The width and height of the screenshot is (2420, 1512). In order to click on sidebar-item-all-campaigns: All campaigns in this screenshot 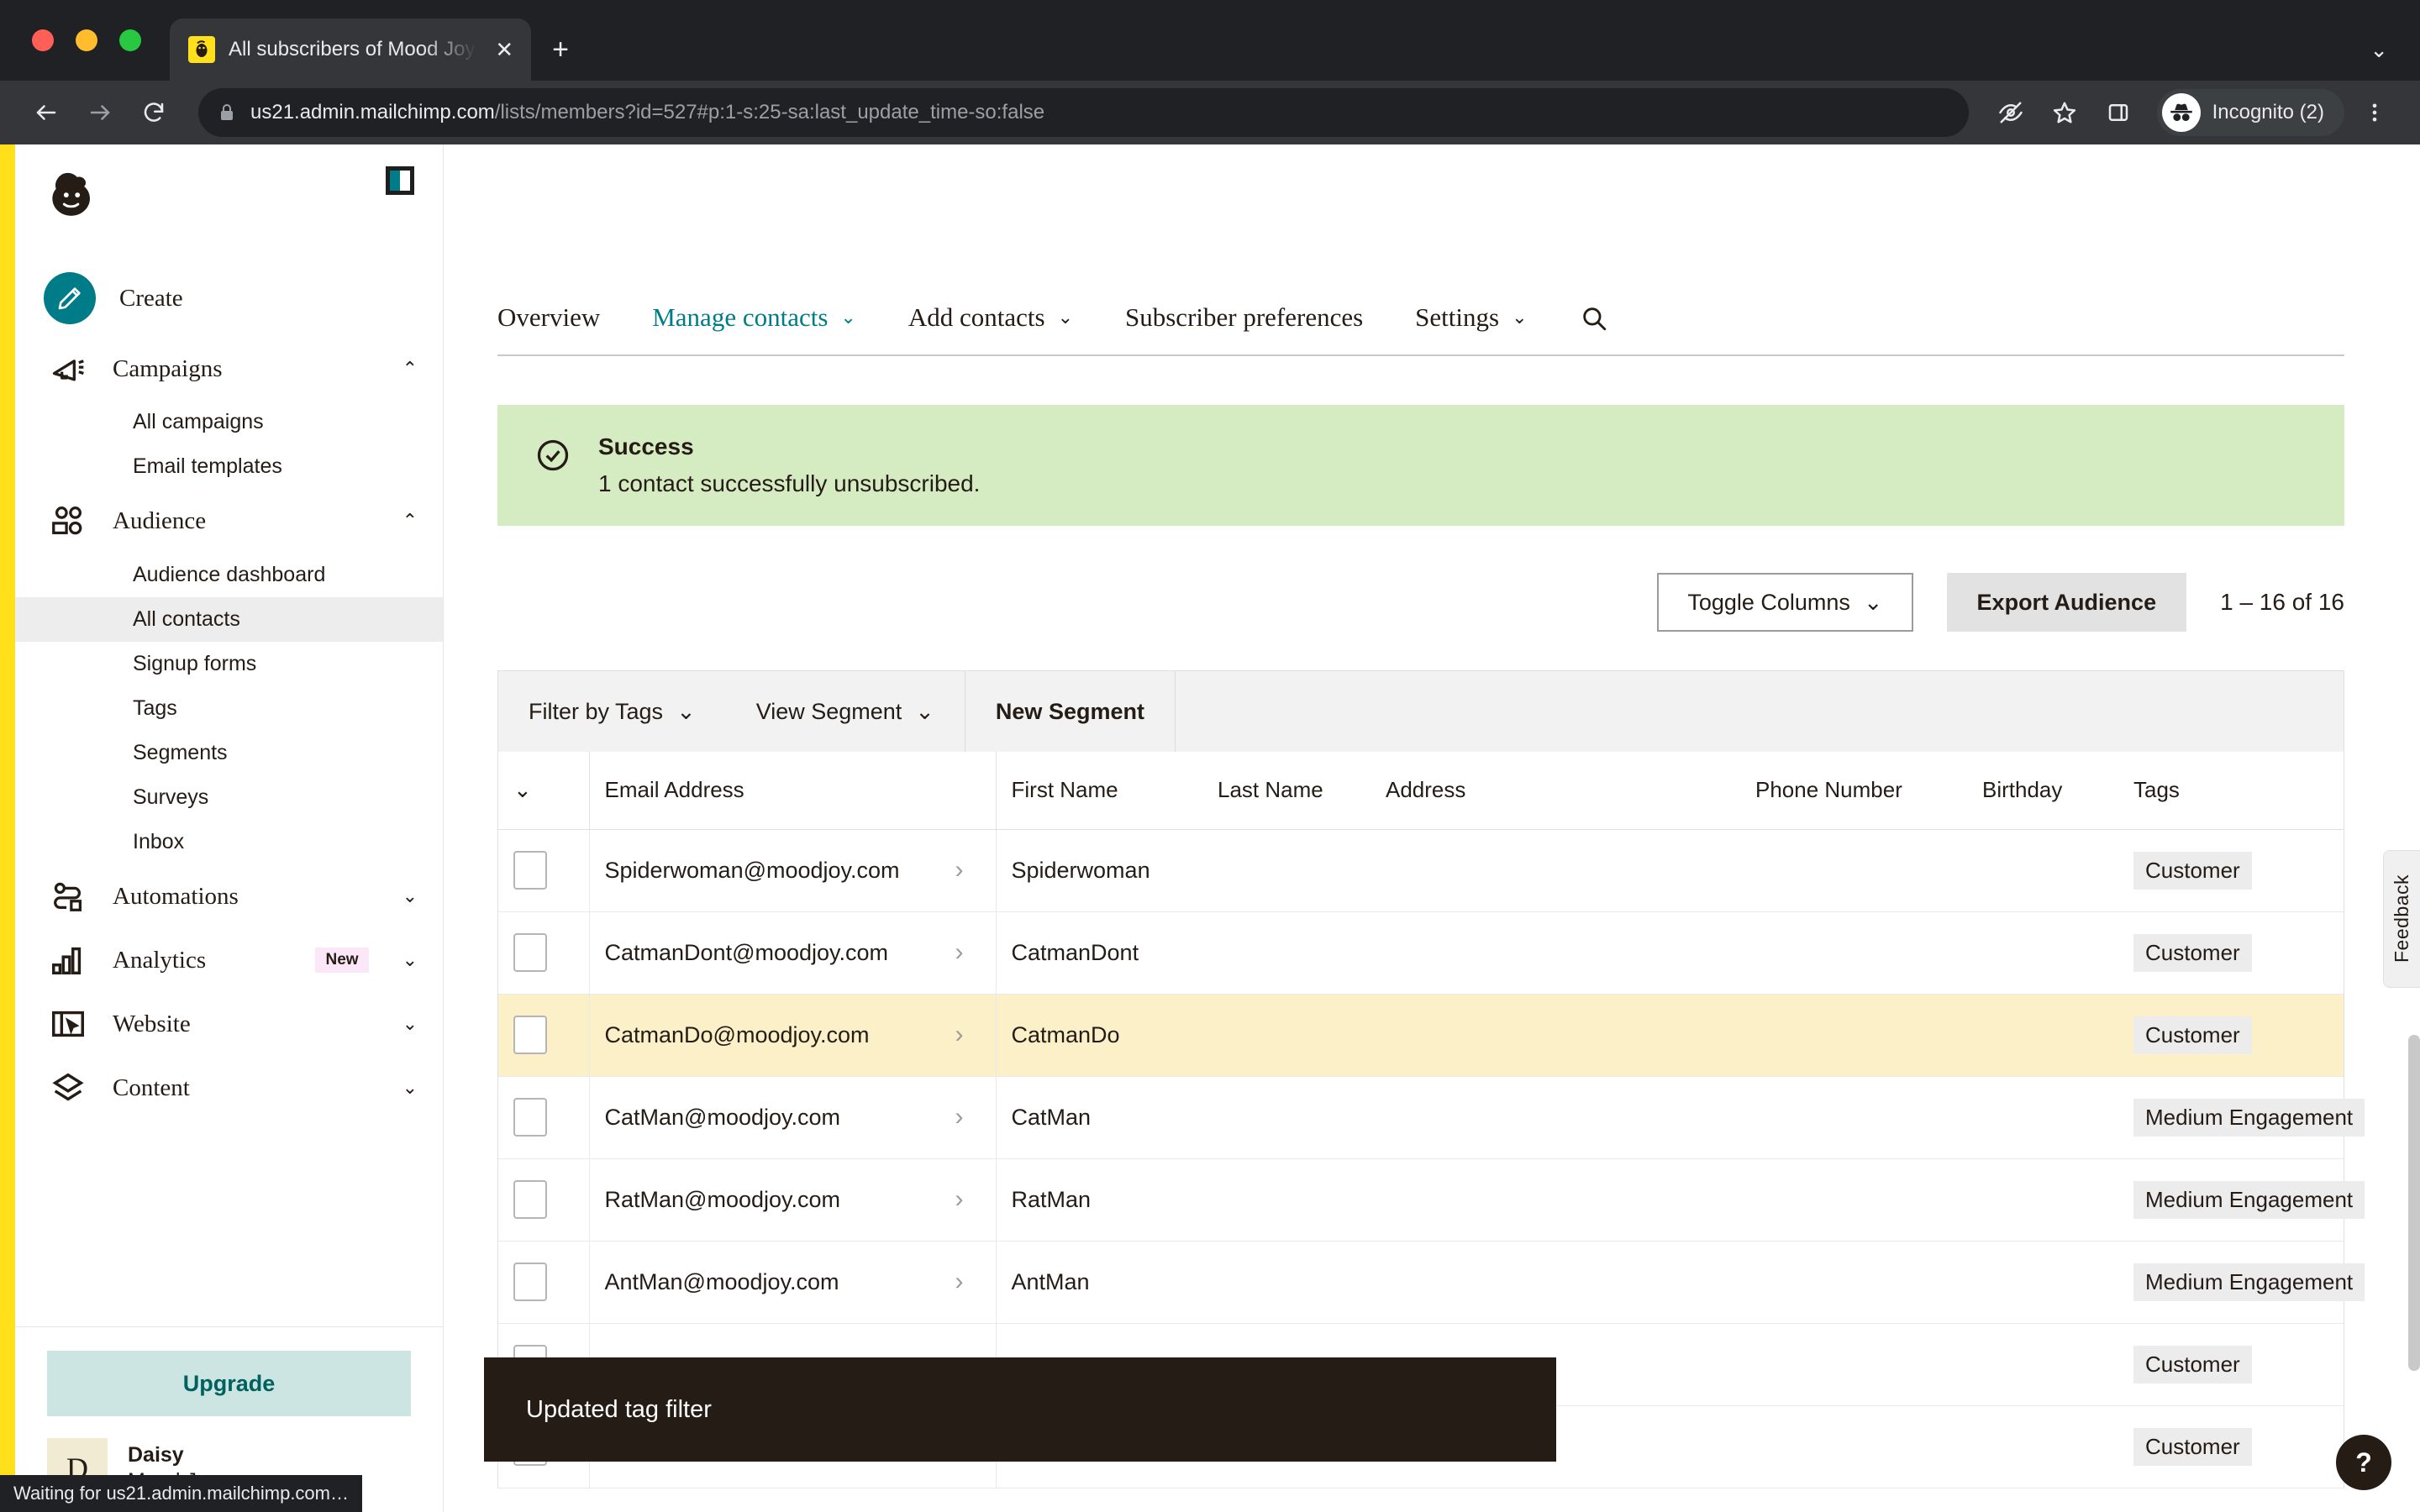, I will do `click(229, 422)`.